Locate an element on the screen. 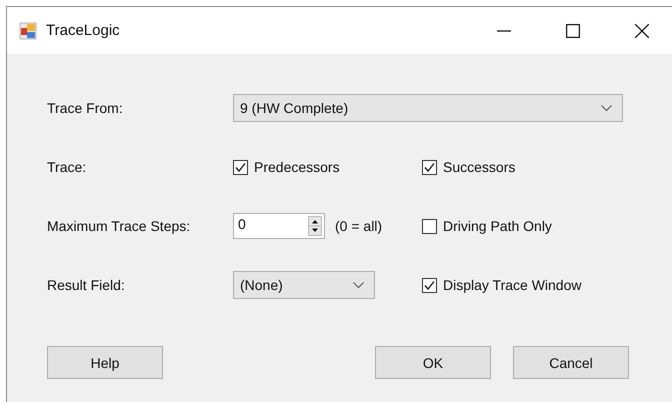 Image resolution: width=672 pixels, height=402 pixels. app-icon is located at coordinates (28, 31).